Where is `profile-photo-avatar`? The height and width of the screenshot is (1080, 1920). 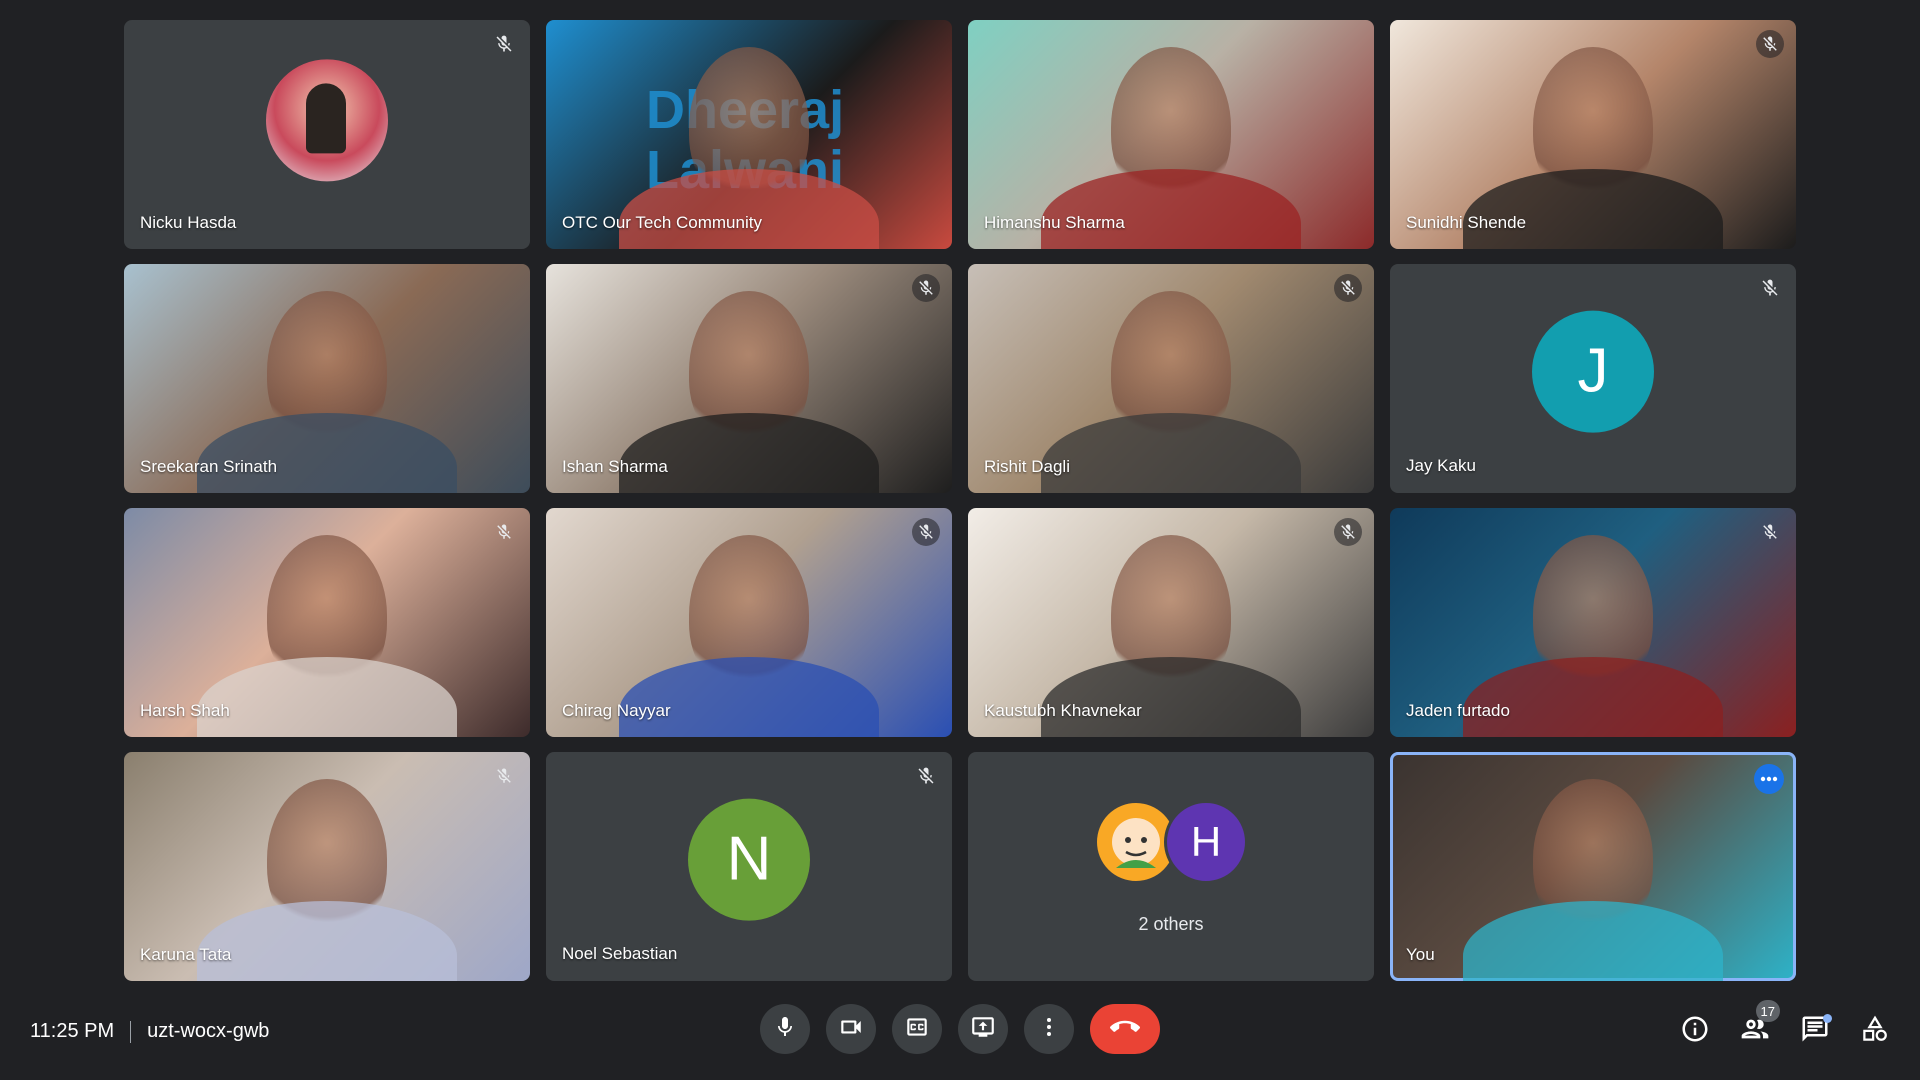
profile-photo-avatar is located at coordinates (327, 119).